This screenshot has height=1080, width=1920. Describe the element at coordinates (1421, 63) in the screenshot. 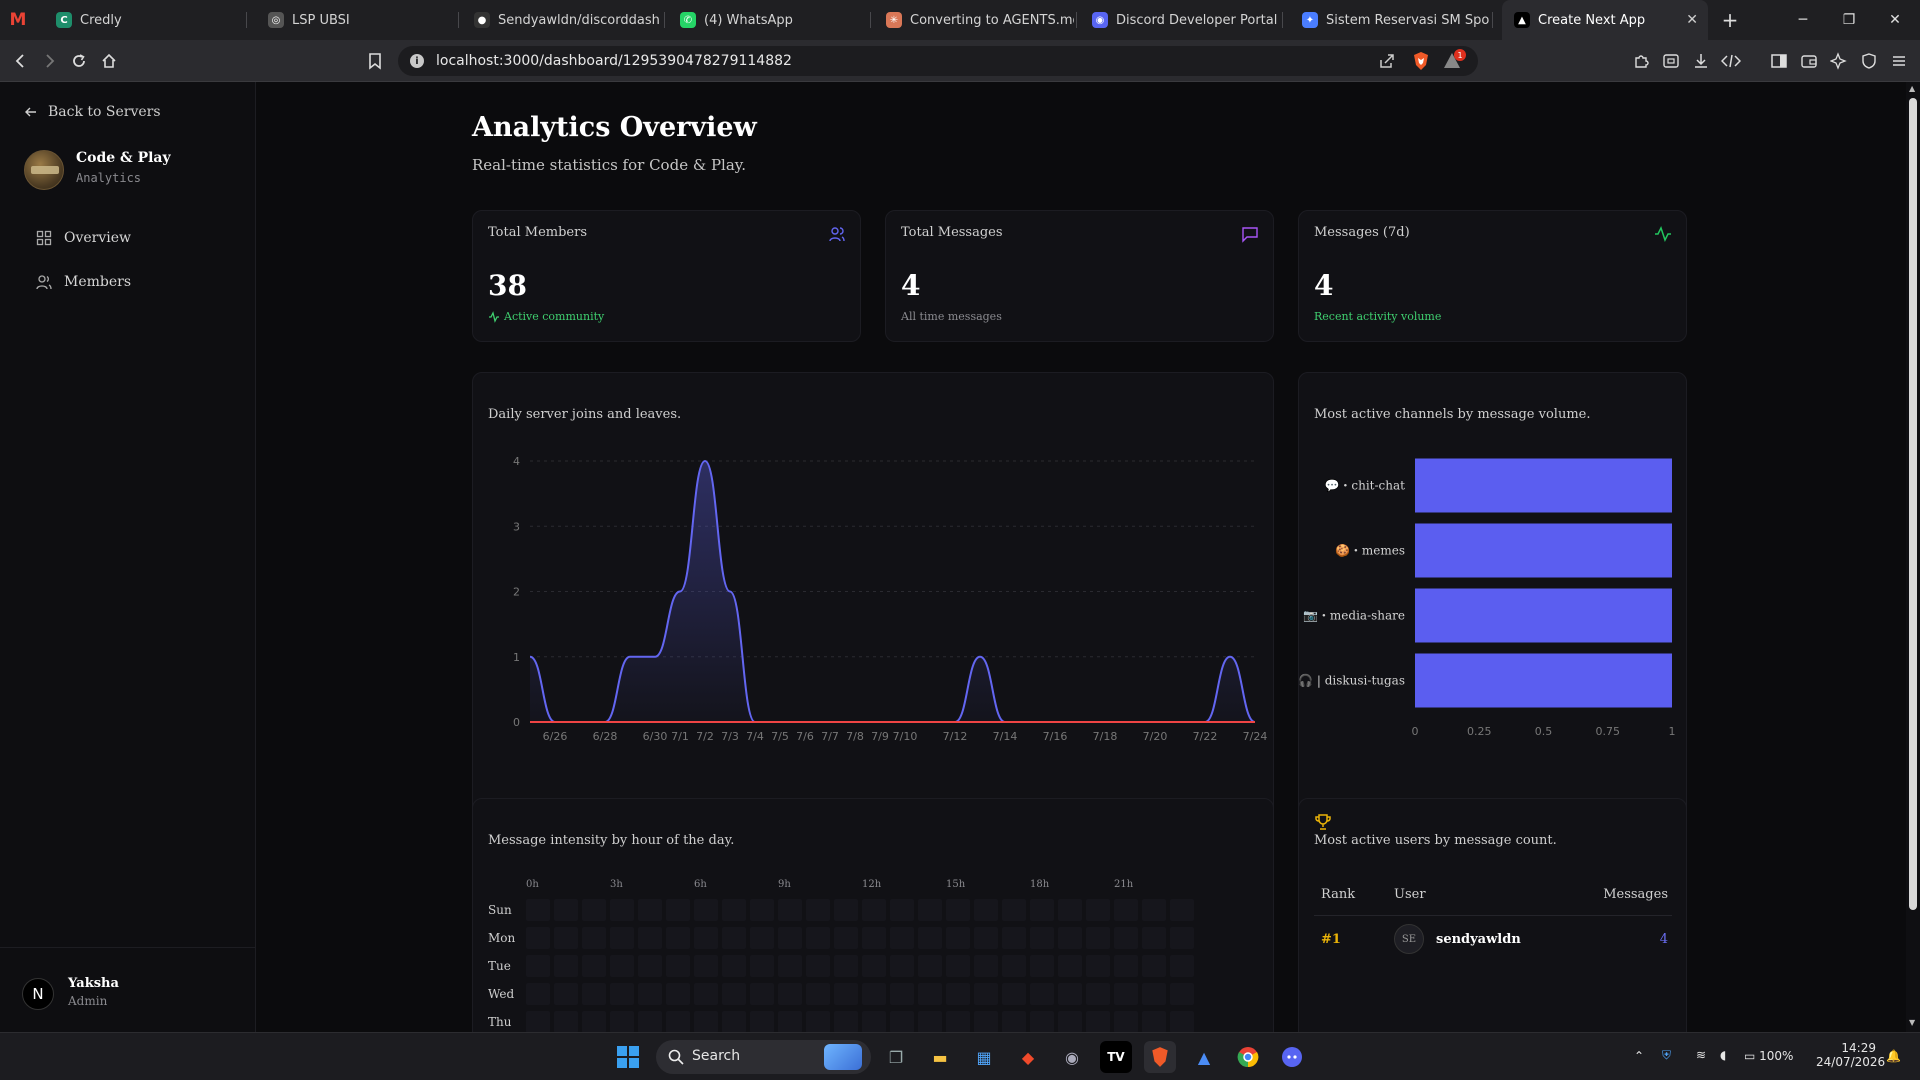

I see `brave-shield-icon` at that location.